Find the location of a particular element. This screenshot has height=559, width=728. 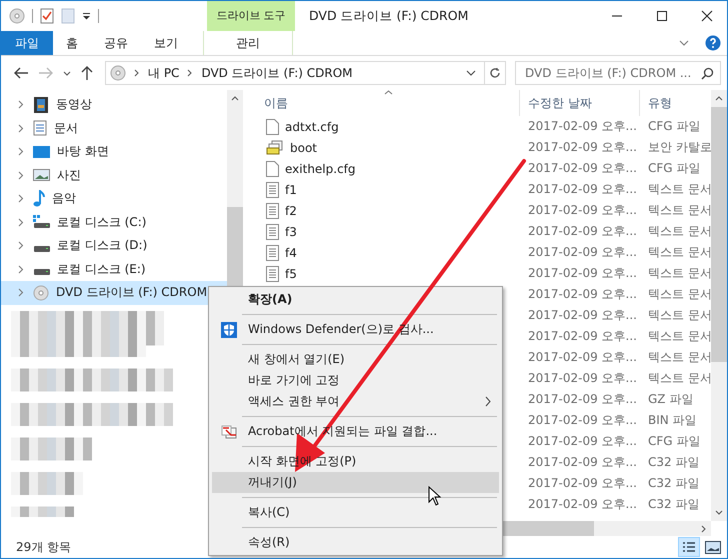

shield-icon is located at coordinates (229, 330).